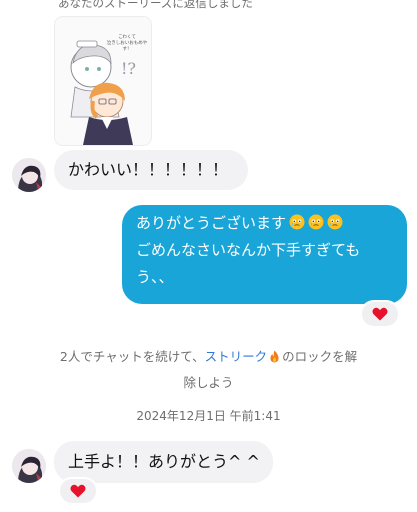 Image resolution: width=417 pixels, height=512 pixels. I want to click on incoming-message: かわいい！！！！！！, so click(151, 170).